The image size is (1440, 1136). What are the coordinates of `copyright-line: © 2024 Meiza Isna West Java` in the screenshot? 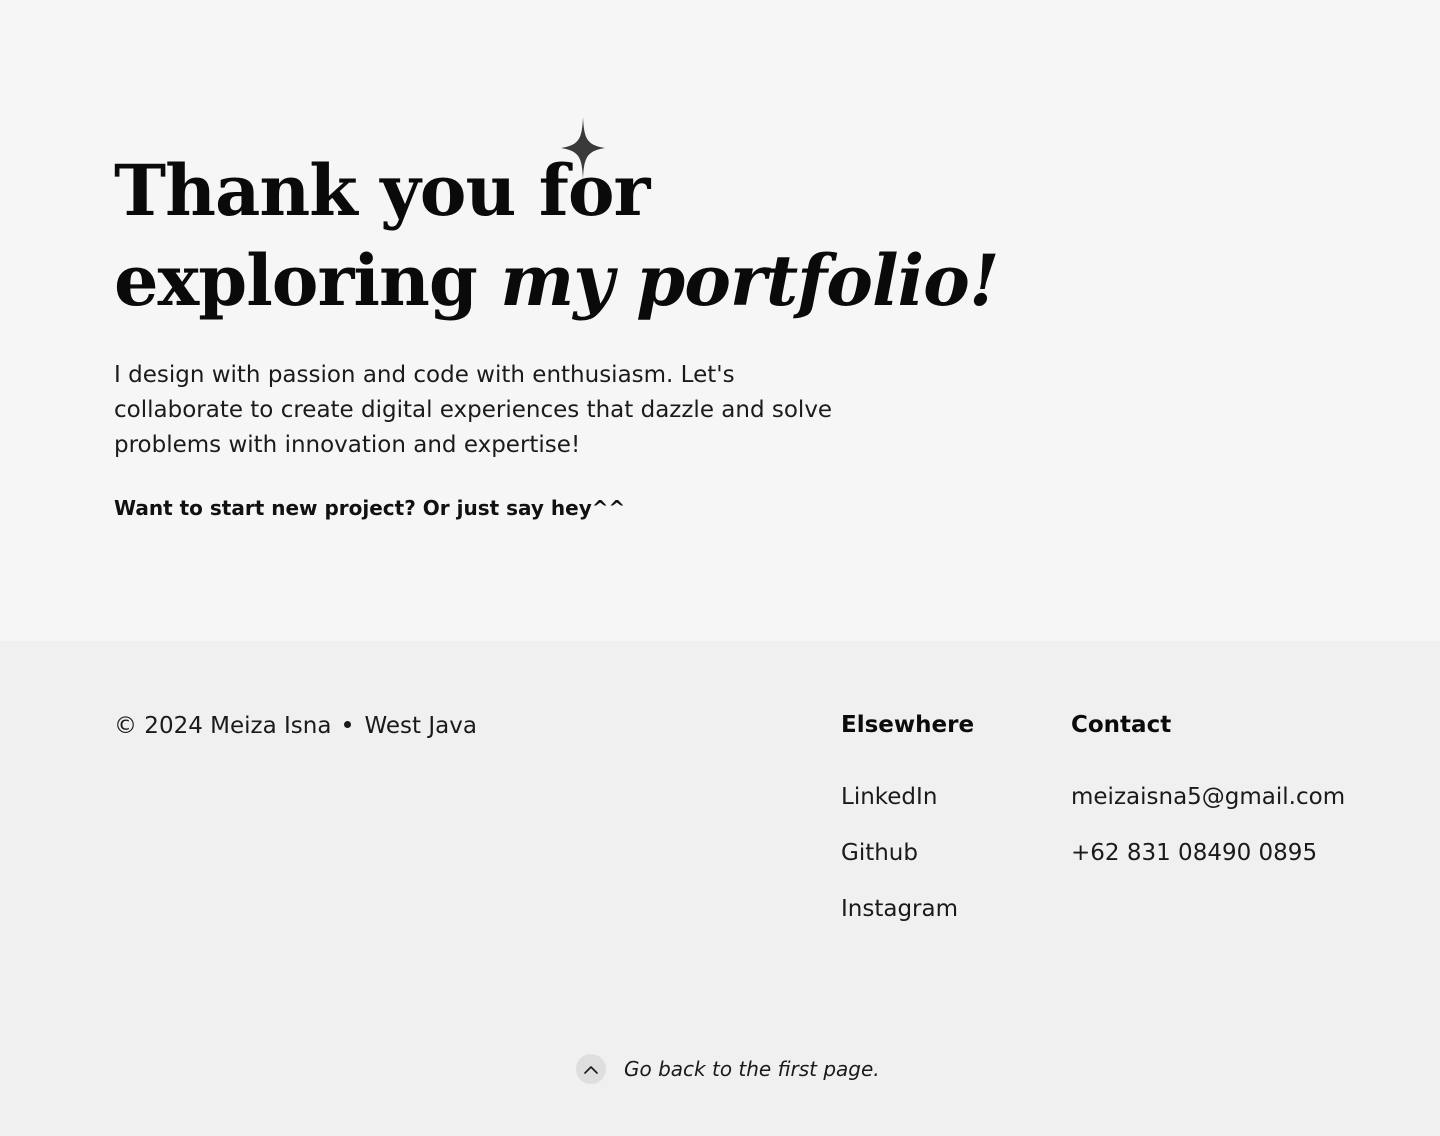 It's located at (295, 726).